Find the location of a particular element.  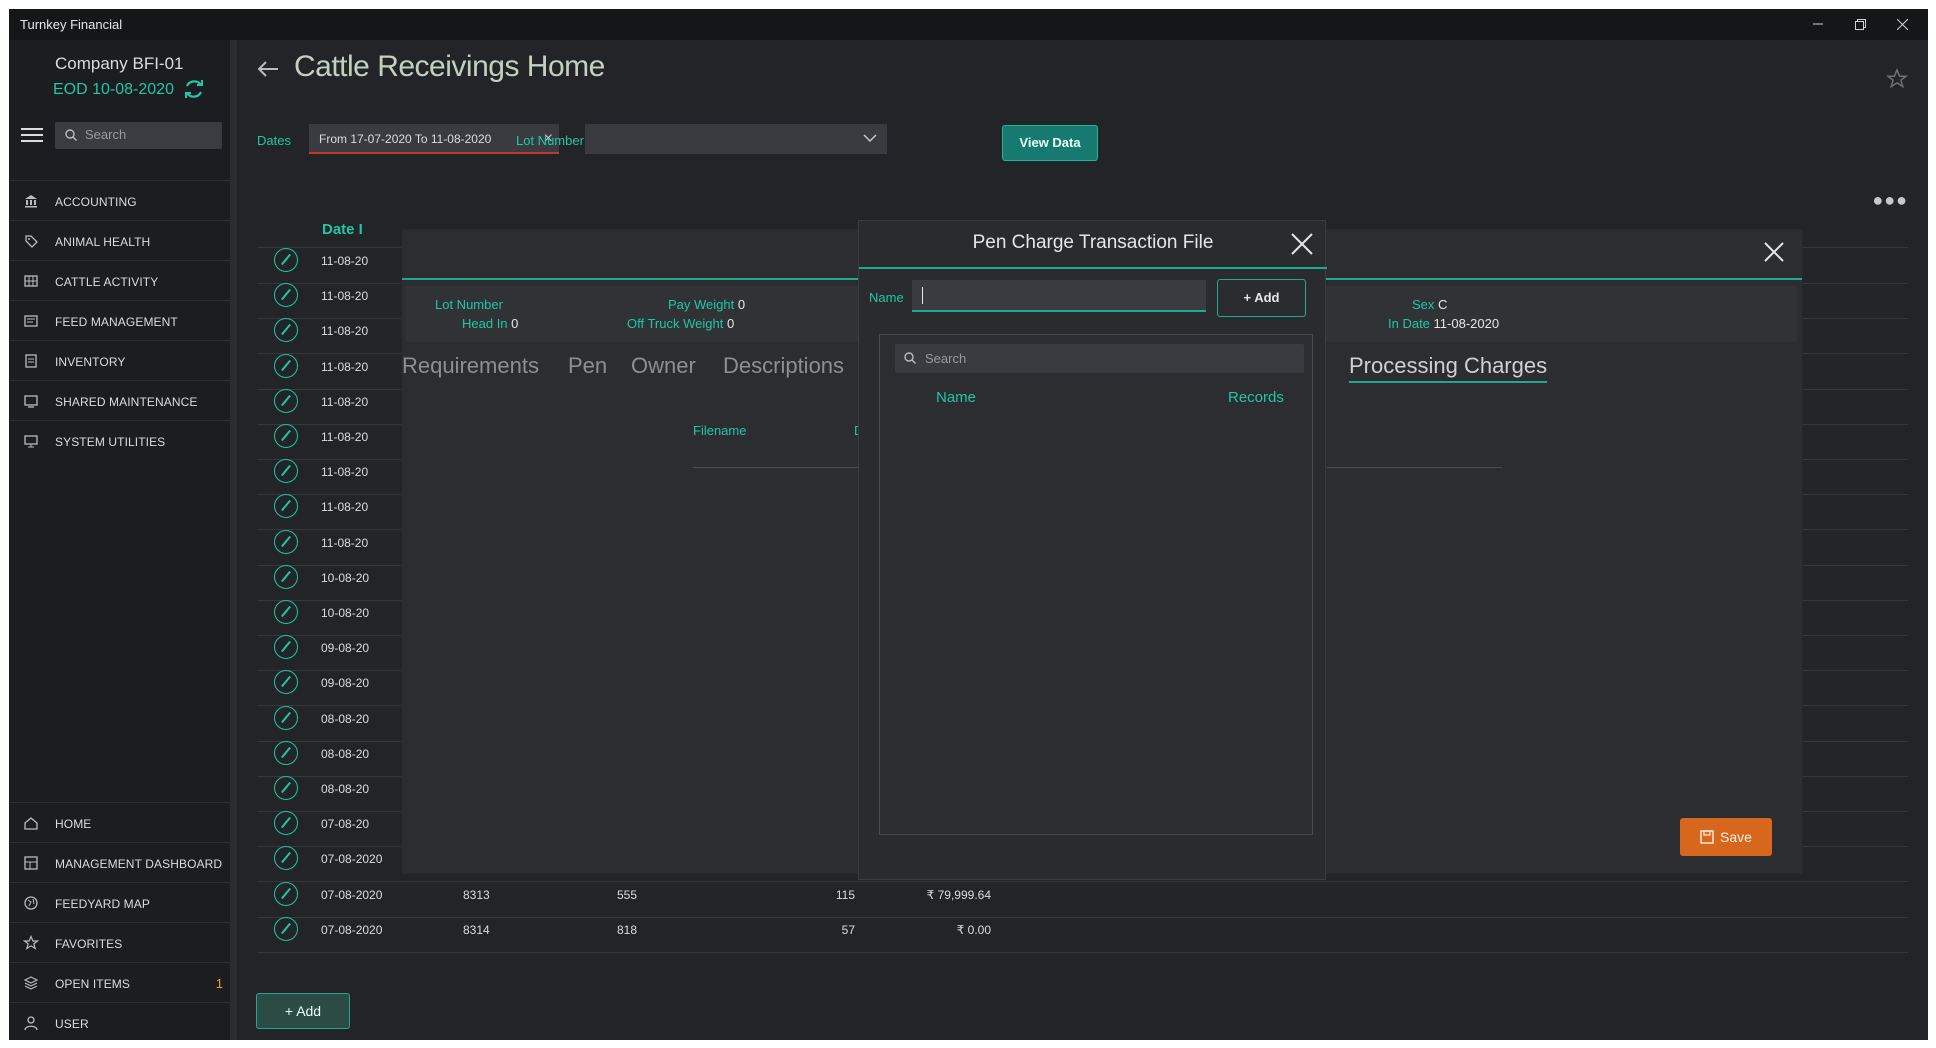

view-data-button: View Data is located at coordinates (1050, 143).